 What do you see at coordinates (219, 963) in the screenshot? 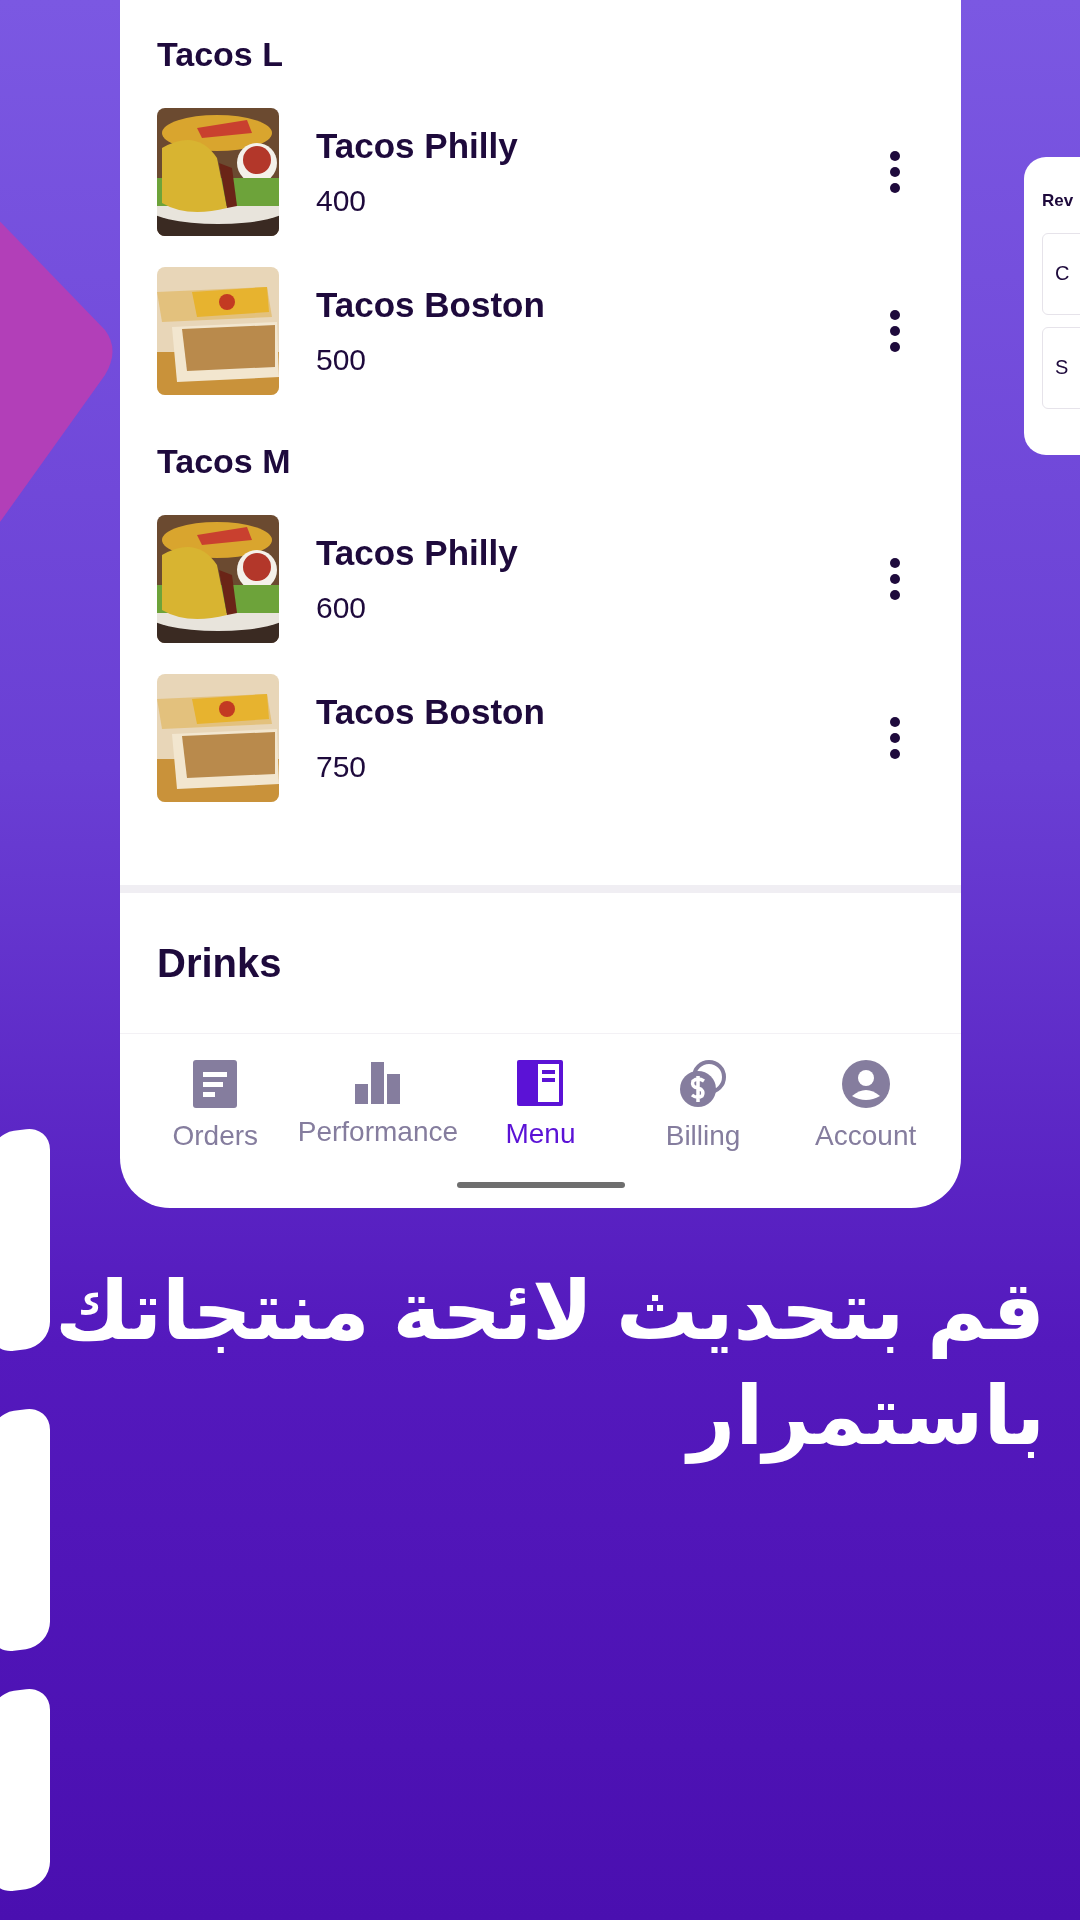
I see `section-title: Drinks` at bounding box center [219, 963].